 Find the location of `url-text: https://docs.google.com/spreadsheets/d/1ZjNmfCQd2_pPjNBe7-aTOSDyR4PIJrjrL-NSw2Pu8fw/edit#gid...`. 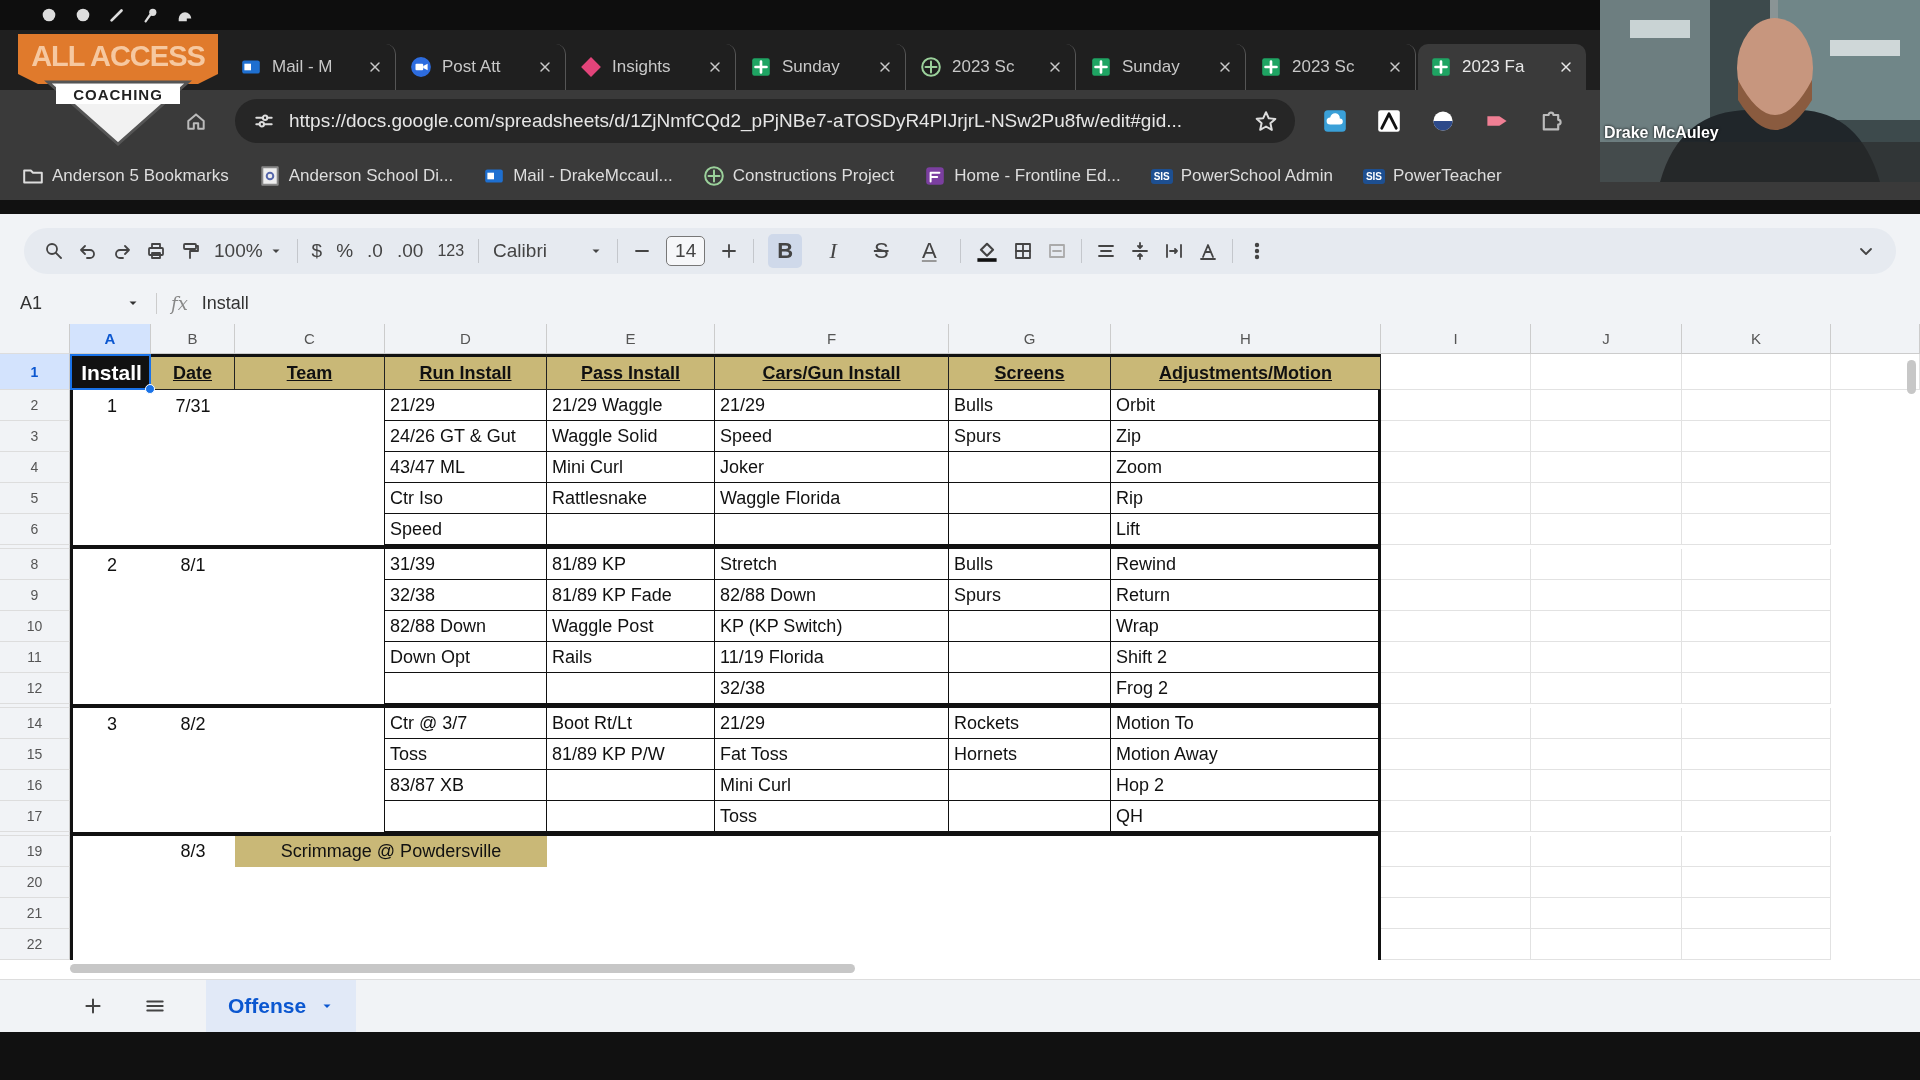

url-text: https://docs.google.com/spreadsheets/d/1ZjNmfCQd2_pPjNBe7-aTOSDyR4PIJrjrL-NSw2Pu8fw/edit#gid... is located at coordinates (736, 121).